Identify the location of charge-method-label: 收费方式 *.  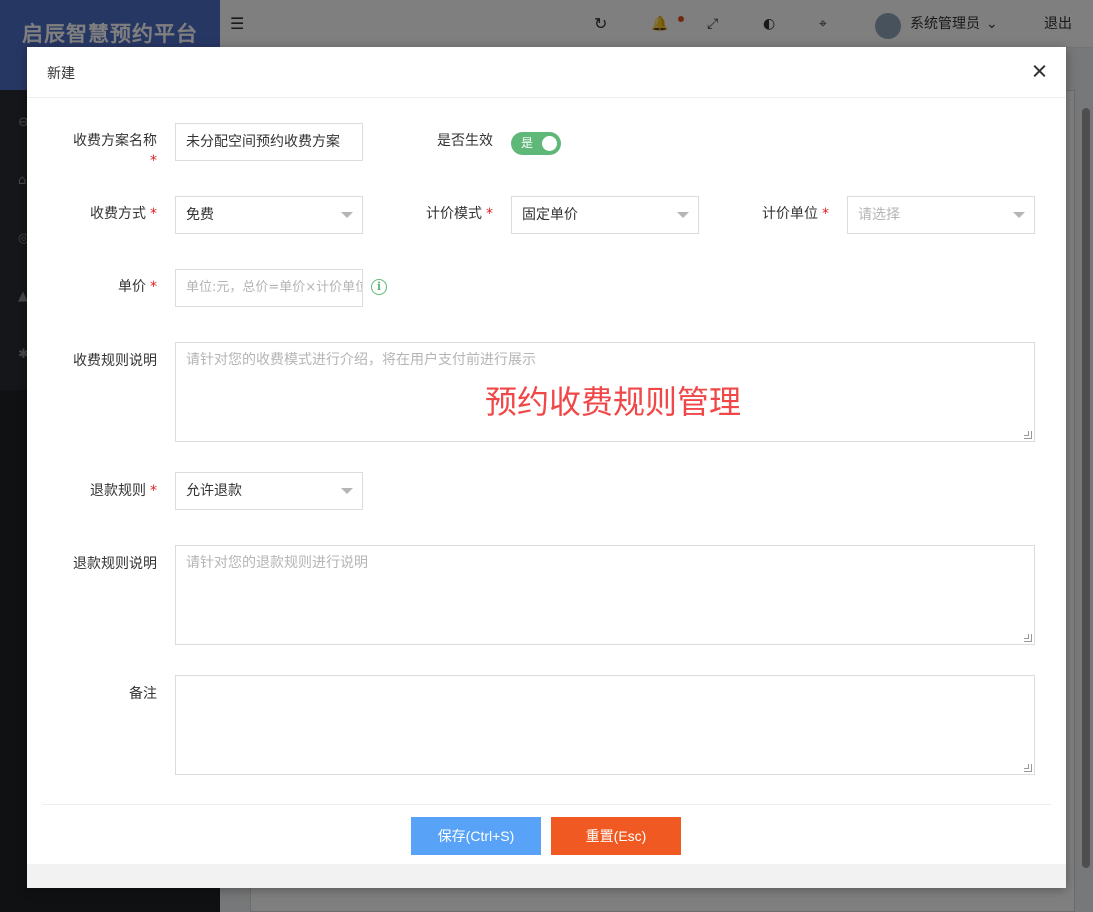
(123, 214).